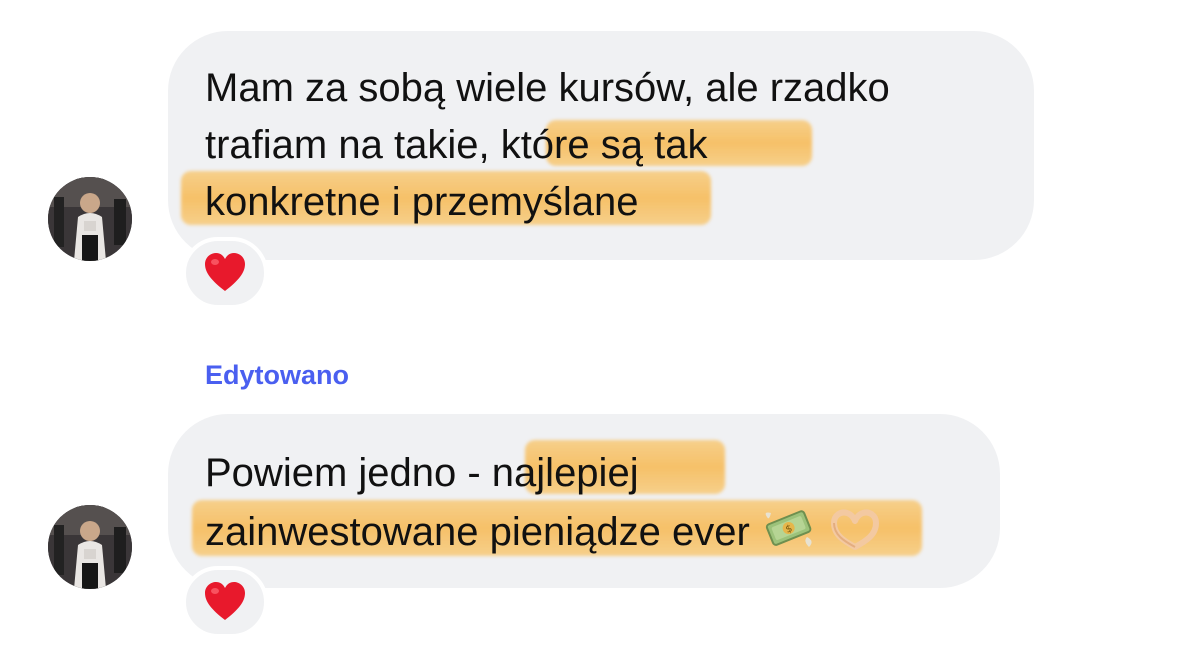 This screenshot has height=654, width=1179. I want to click on money-with-wings-icon: $, so click(789, 534).